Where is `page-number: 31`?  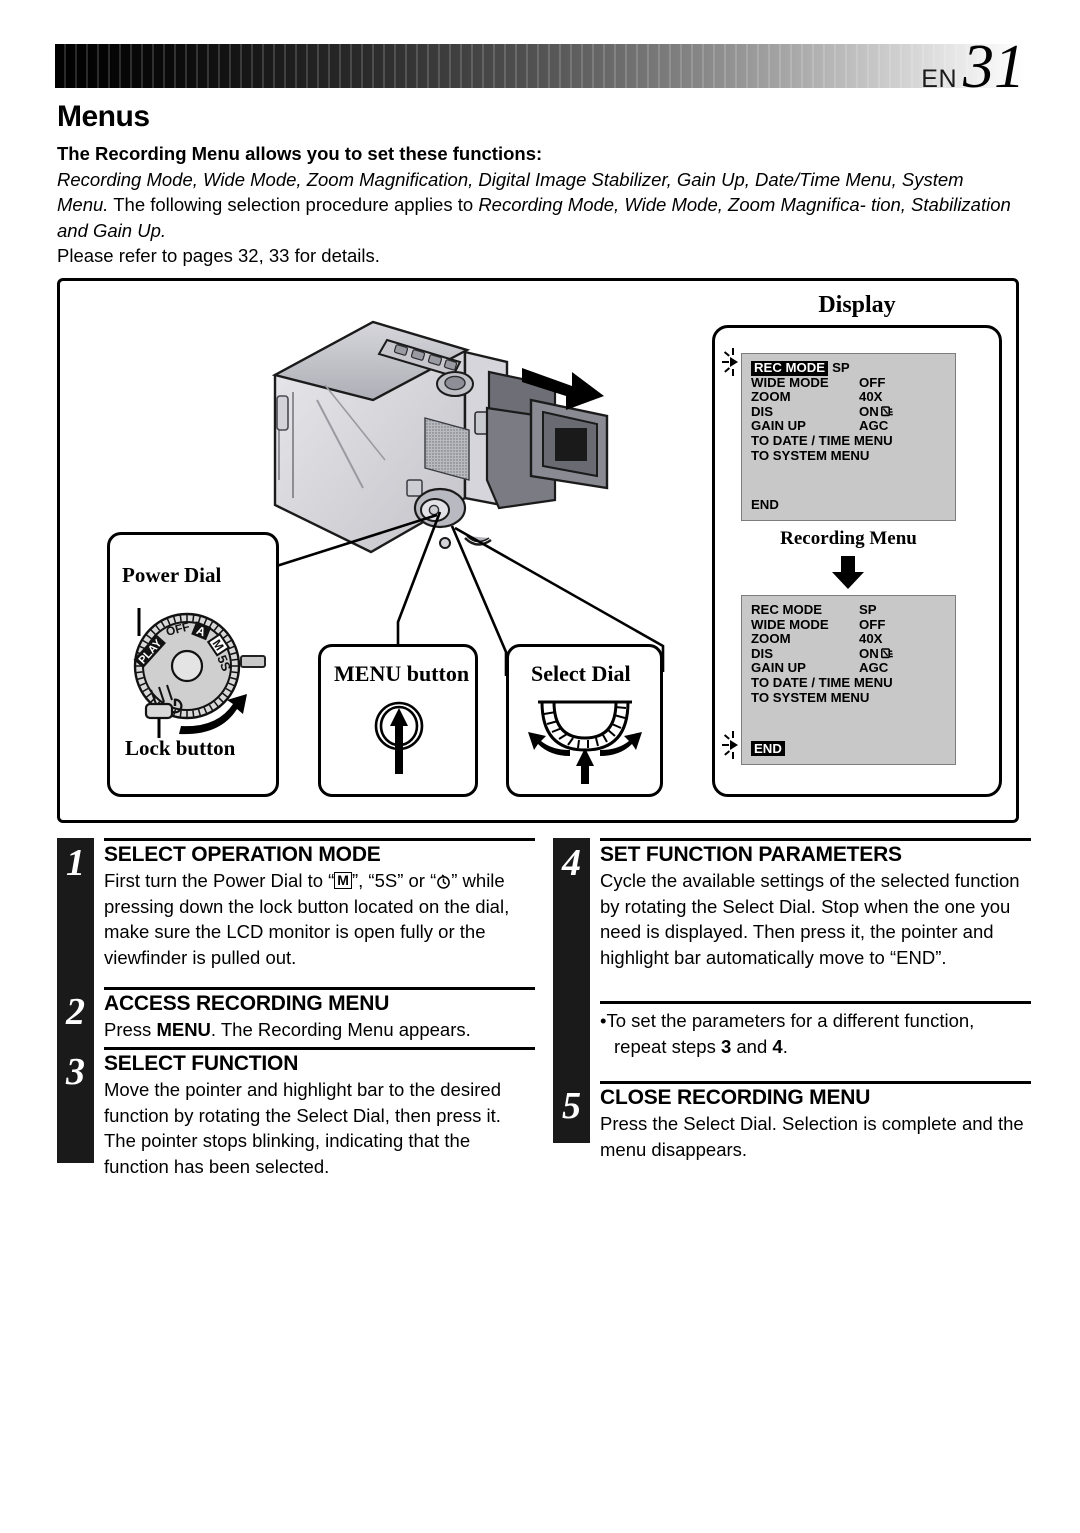
page-number: 31 is located at coordinates (994, 67).